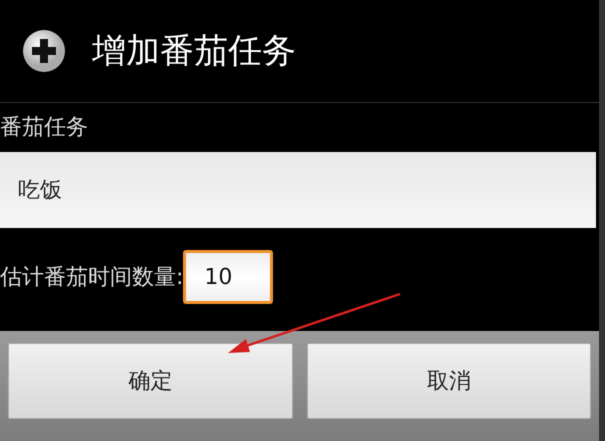 This screenshot has height=441, width=605. I want to click on dialog-button: 确定, so click(150, 381).